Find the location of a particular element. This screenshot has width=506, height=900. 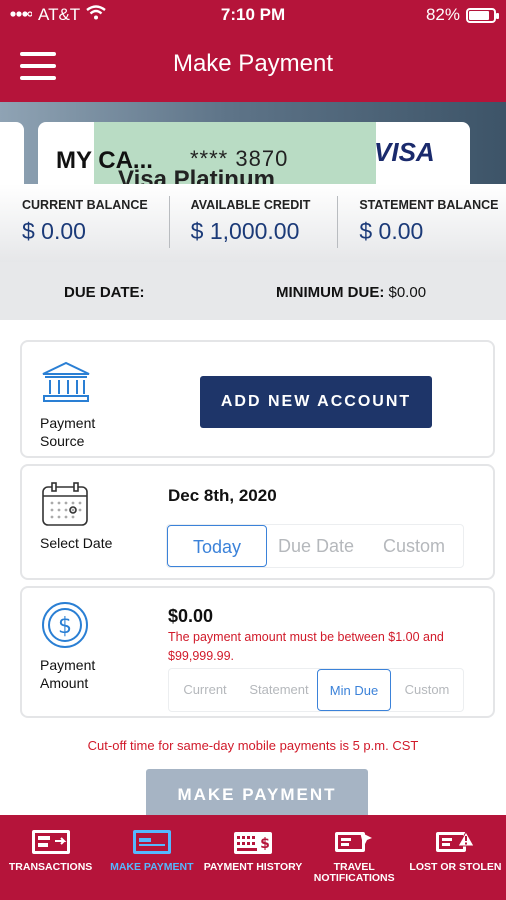

balance-label: AVAILABLE CREDIT is located at coordinates (250, 205).